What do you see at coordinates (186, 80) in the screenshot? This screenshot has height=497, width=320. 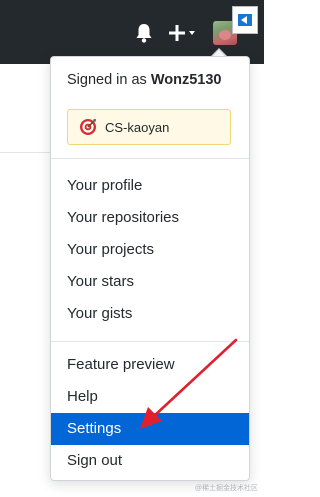 I see `username: Wonz5130` at bounding box center [186, 80].